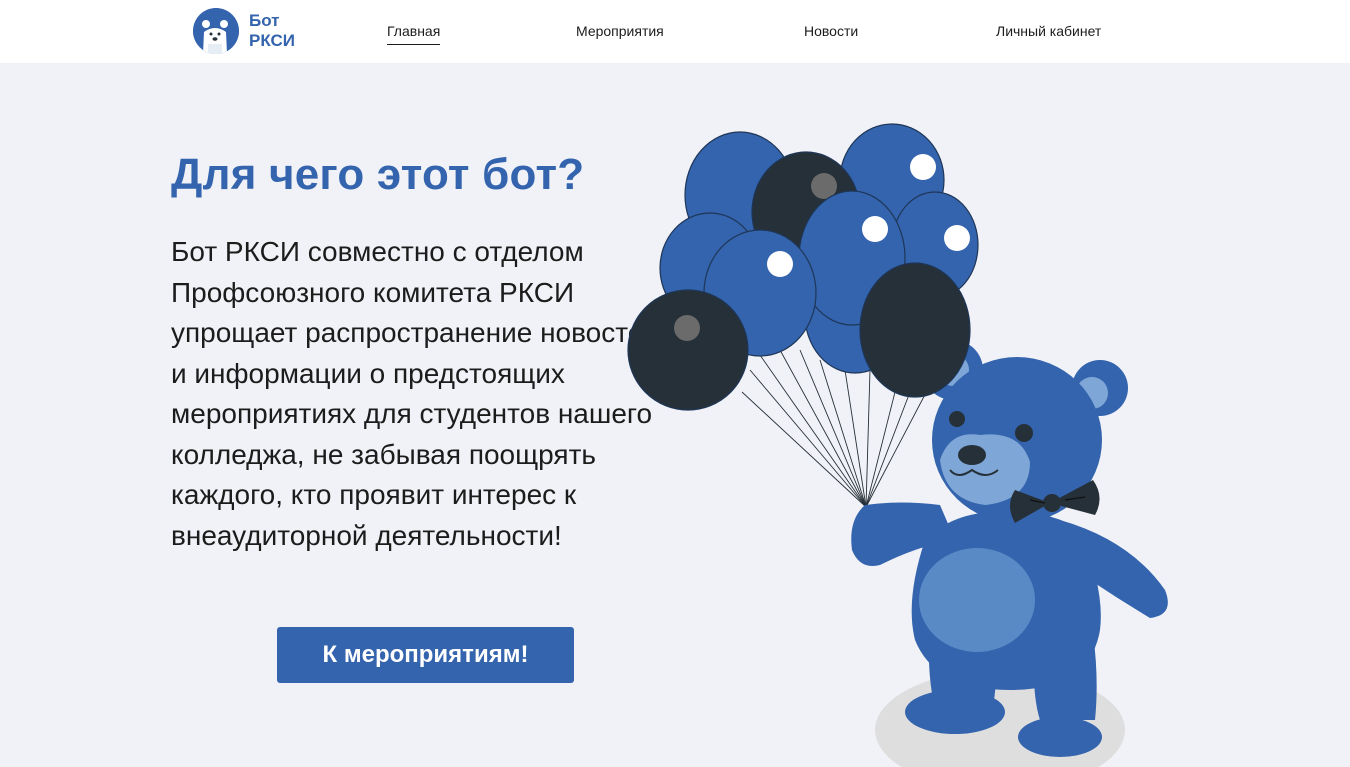 The height and width of the screenshot is (767, 1350). Describe the element at coordinates (378, 174) in the screenshot. I see `hero-title: Для чего этот бот?` at that location.